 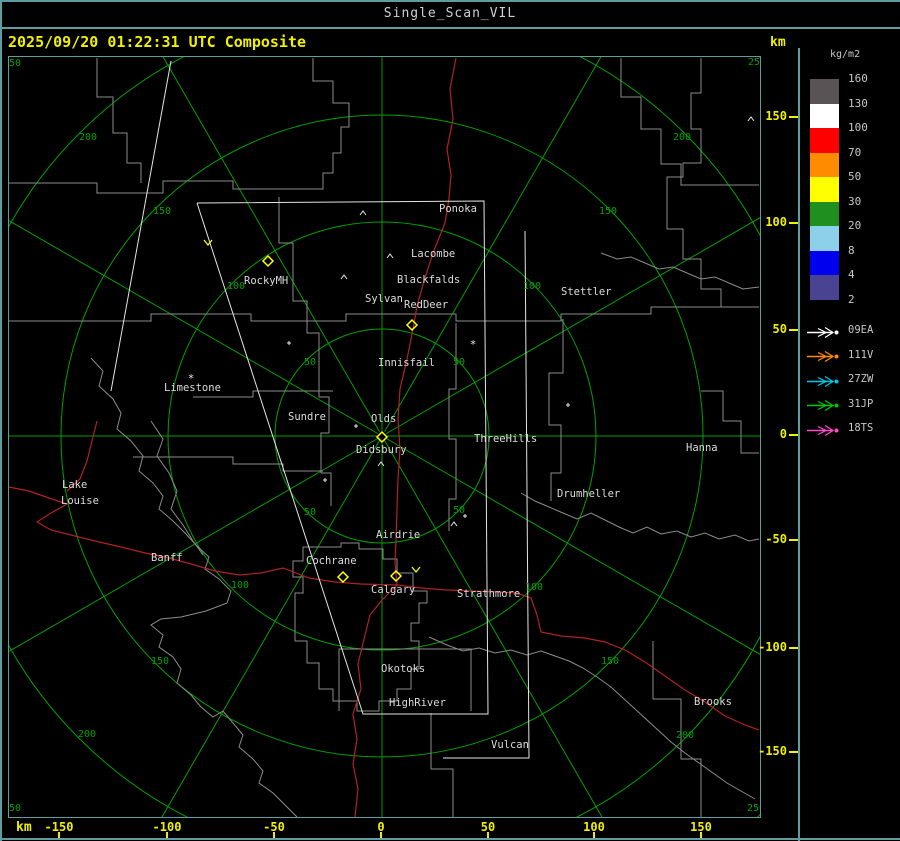 I want to click on legend-panel-divider, so click(x=799, y=444).